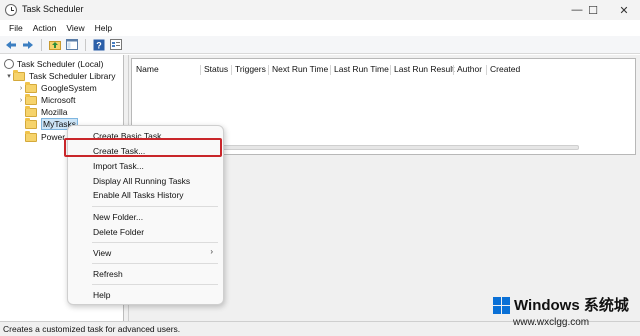  What do you see at coordinates (103, 28) in the screenshot?
I see `menu-help: Help` at bounding box center [103, 28].